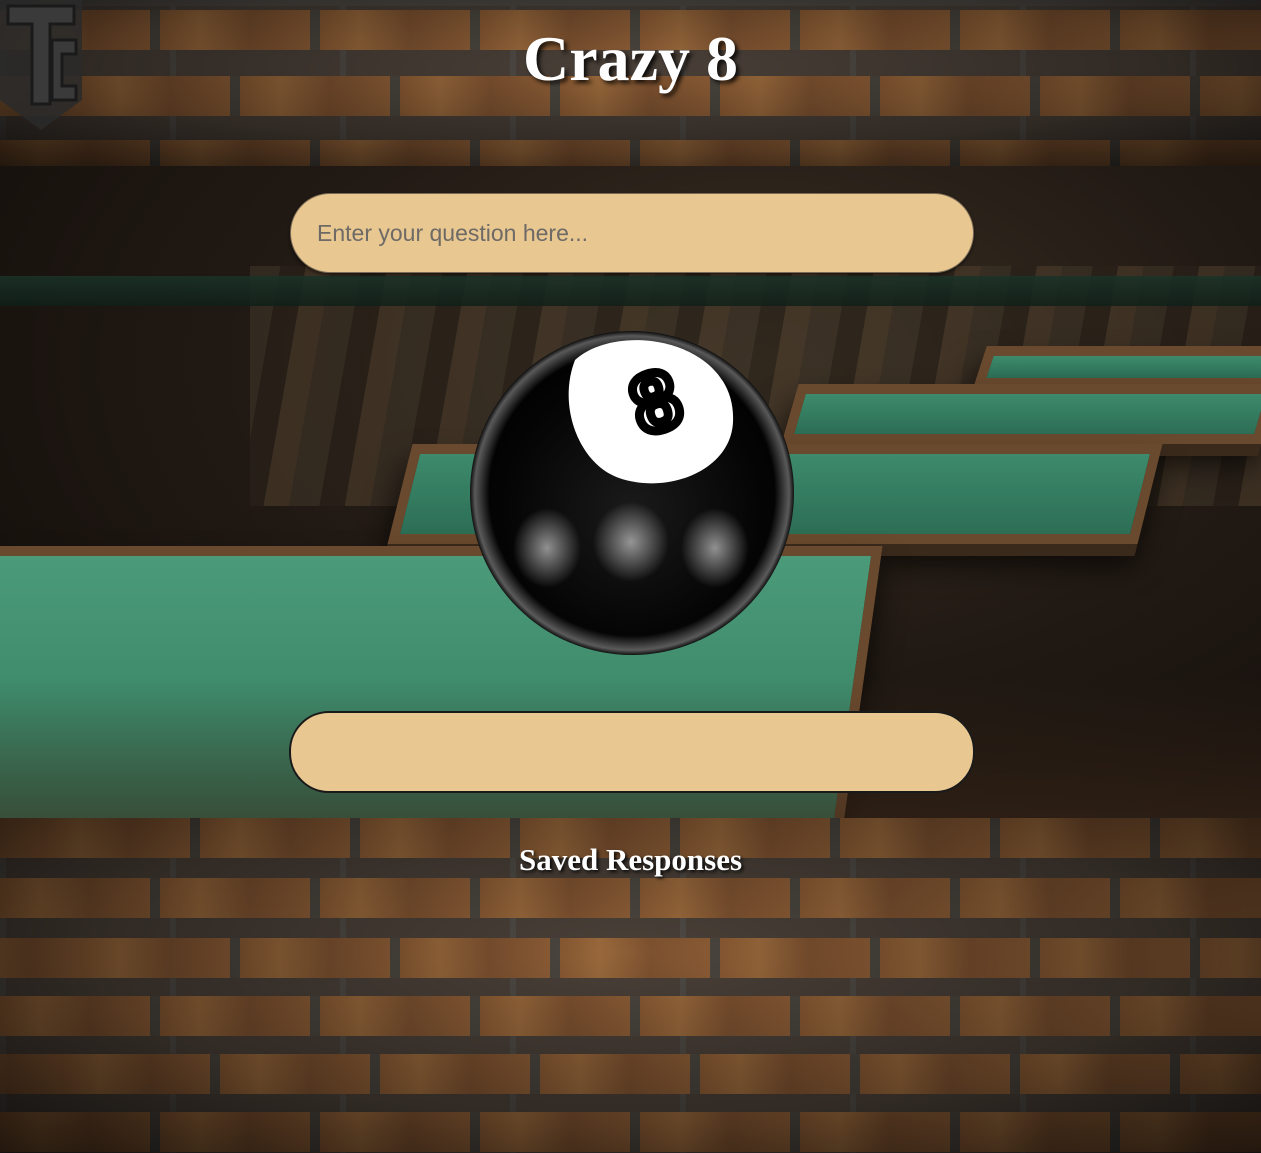  Describe the element at coordinates (630, 859) in the screenshot. I see `saved-responses-heading: Saved Responses` at that location.